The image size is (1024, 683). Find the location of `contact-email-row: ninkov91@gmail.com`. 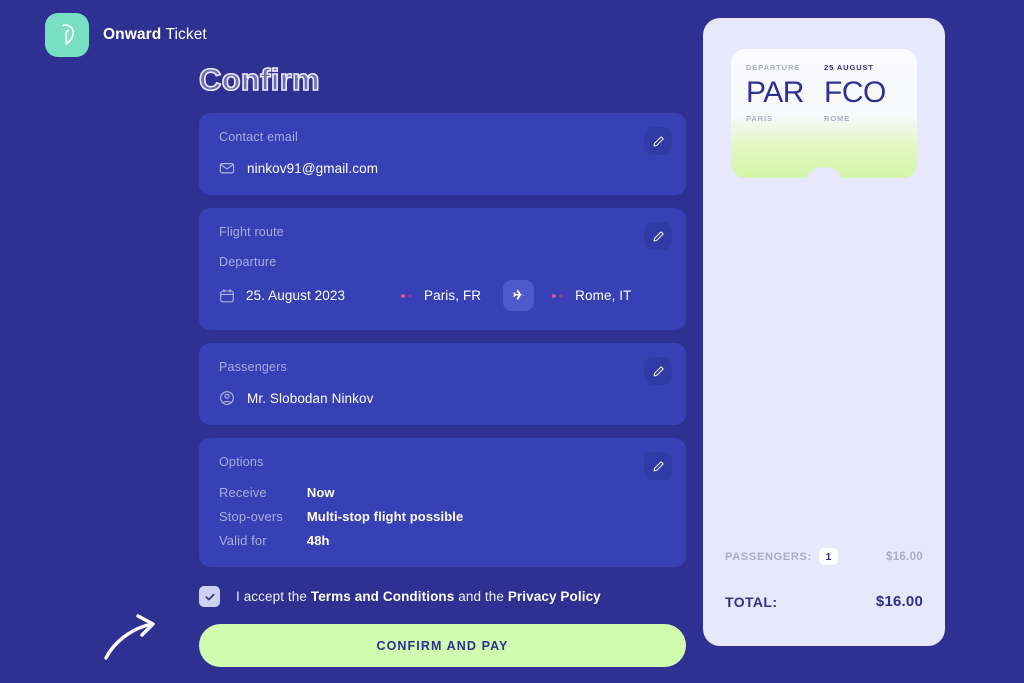

contact-email-row: ninkov91@gmail.com is located at coordinates (442, 168).